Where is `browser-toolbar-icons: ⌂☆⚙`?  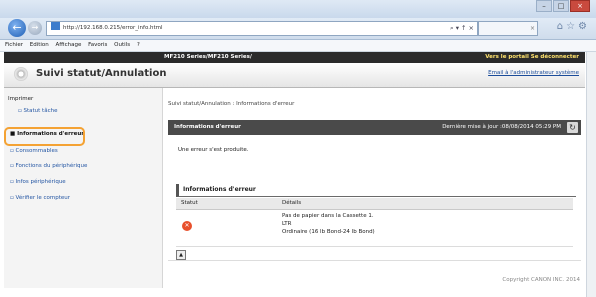 browser-toolbar-icons: ⌂☆⚙ is located at coordinates (573, 26).